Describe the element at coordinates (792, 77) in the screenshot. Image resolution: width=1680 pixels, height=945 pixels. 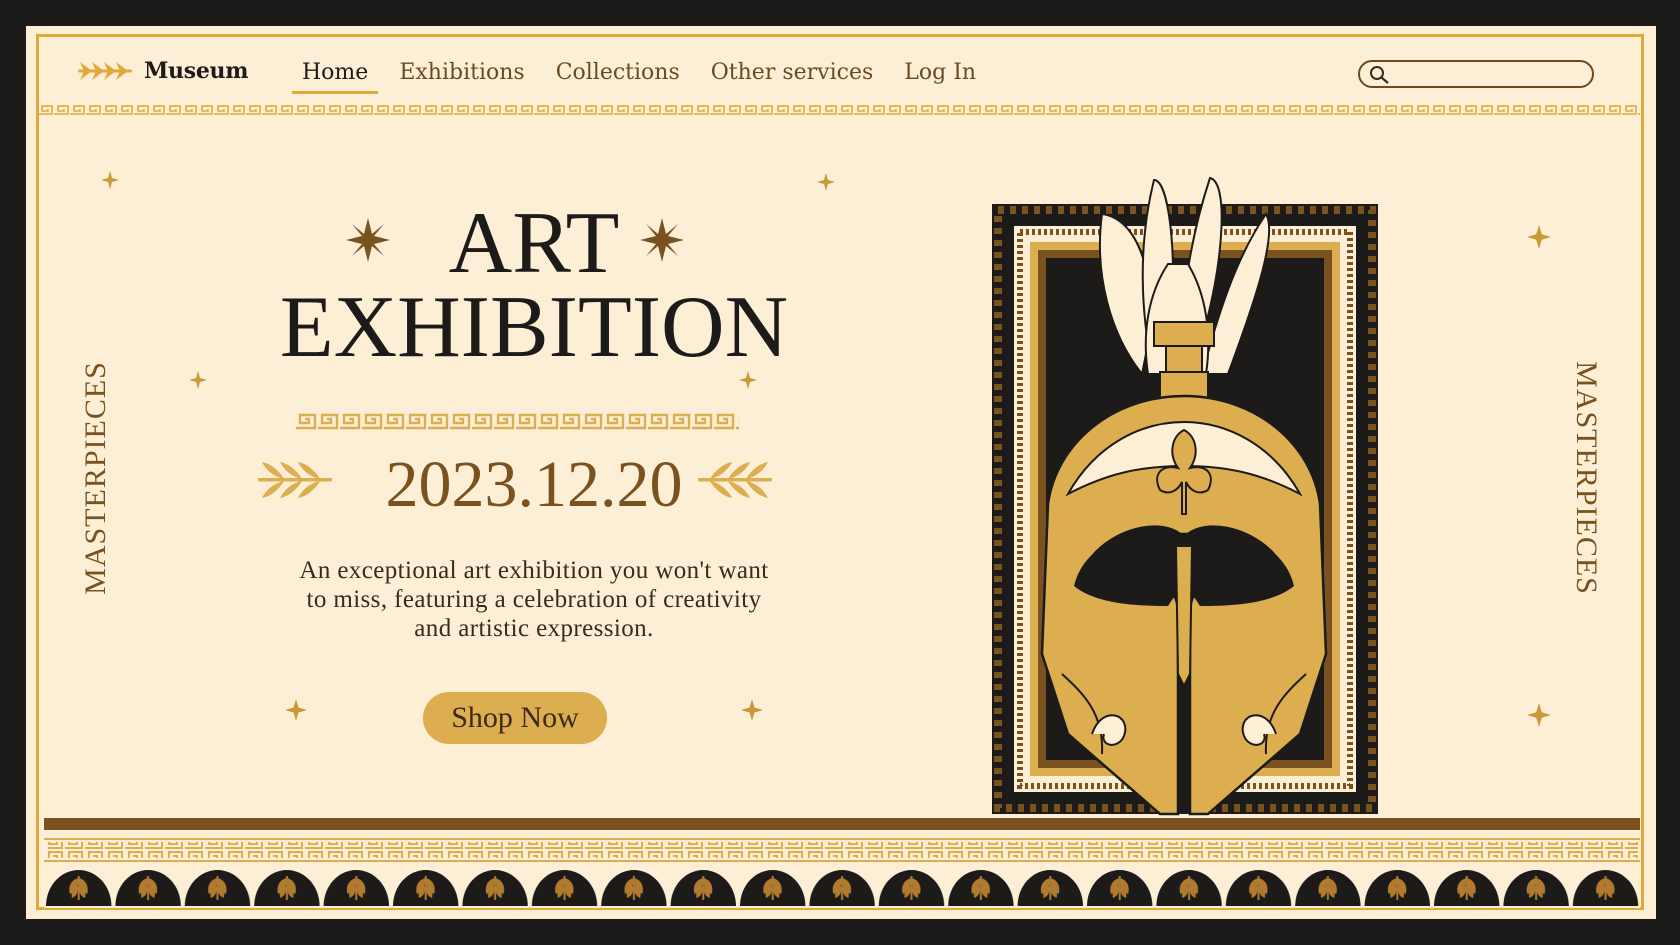
I see `nav-other-services: Other services` at that location.